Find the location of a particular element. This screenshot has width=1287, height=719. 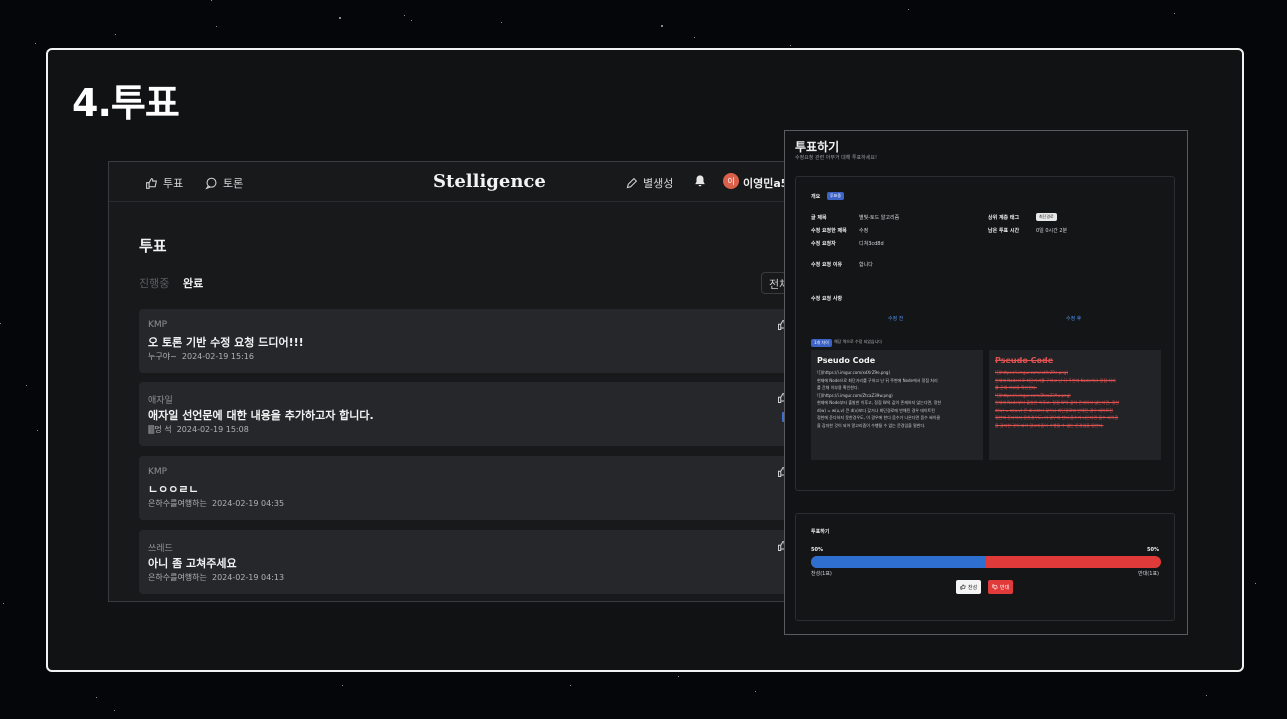

tab-ongoing: 진행중 is located at coordinates (154, 283).